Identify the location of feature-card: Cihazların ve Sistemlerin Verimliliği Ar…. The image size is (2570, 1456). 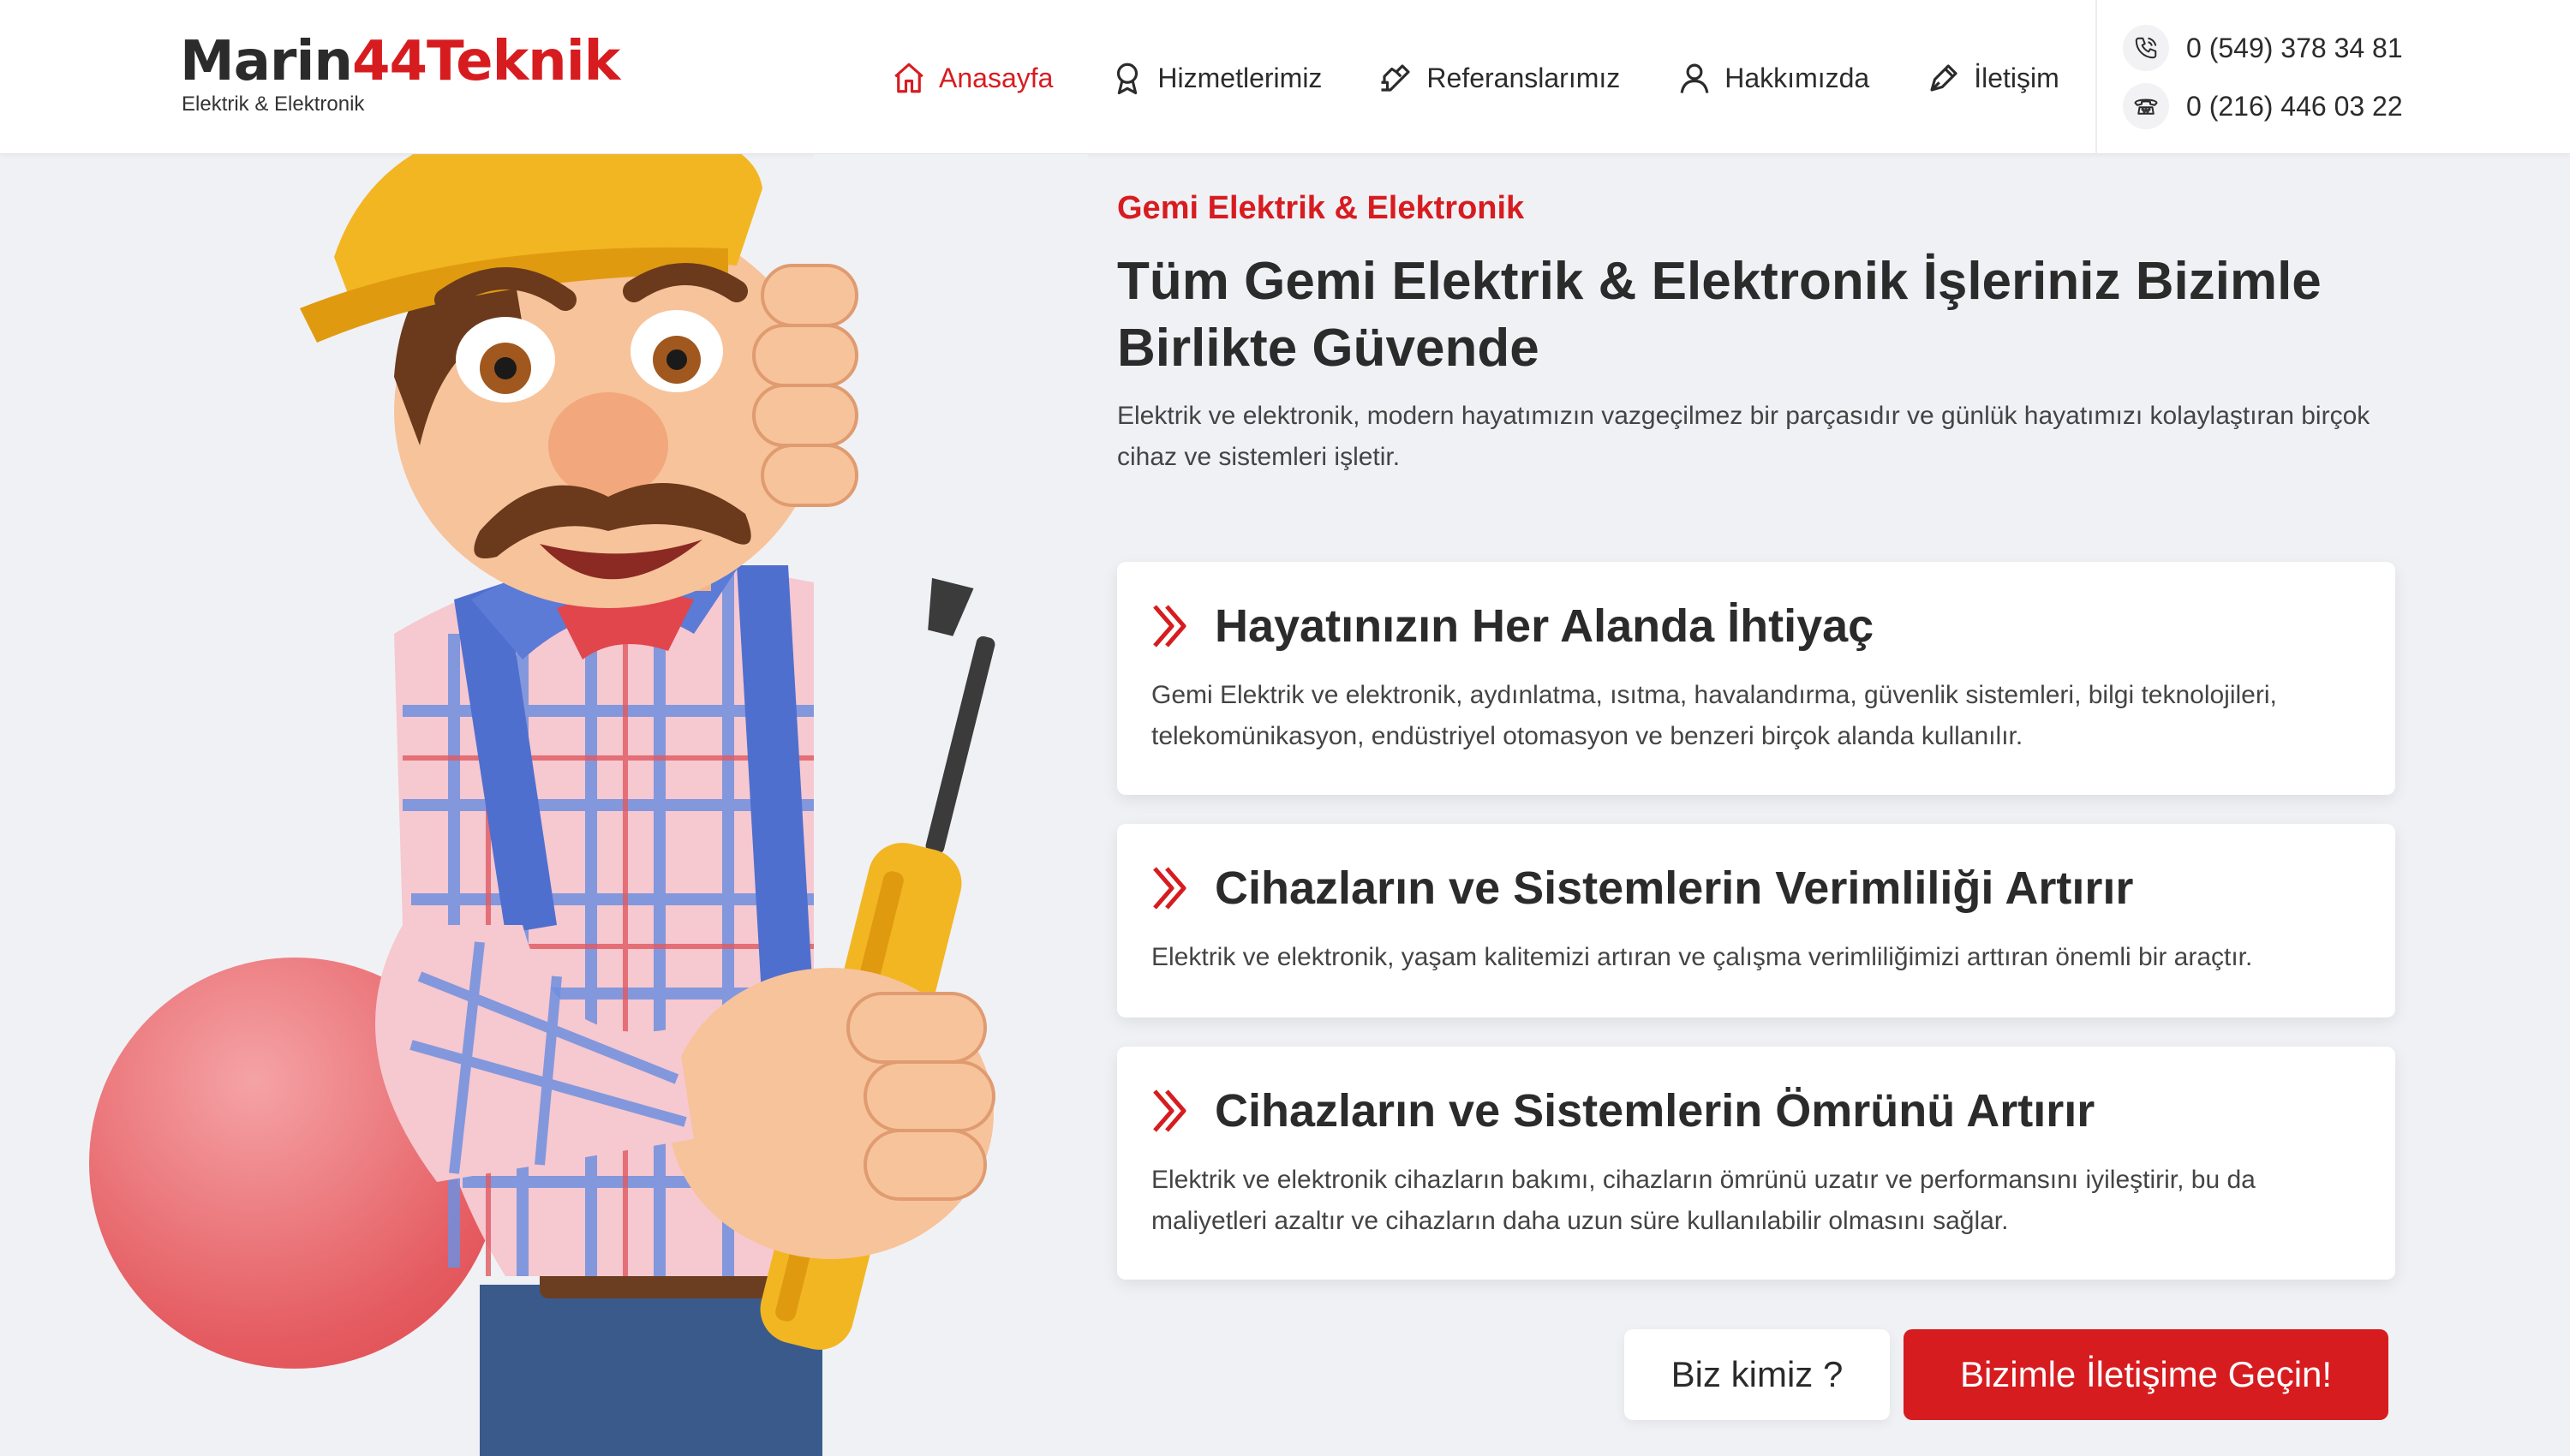
(1756, 920).